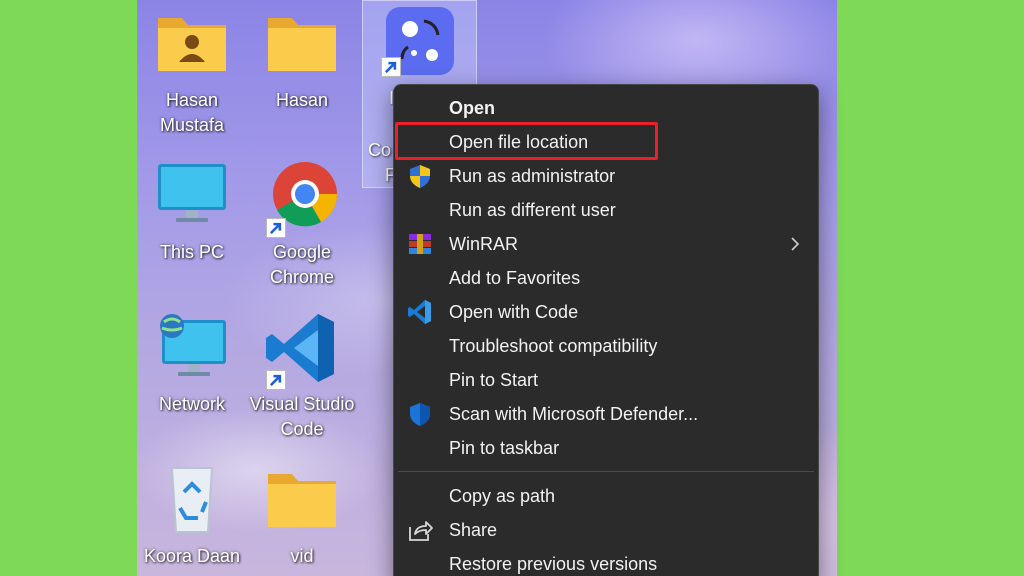 The image size is (1024, 576). What do you see at coordinates (472, 108) in the screenshot?
I see `menu-item-label: Open` at bounding box center [472, 108].